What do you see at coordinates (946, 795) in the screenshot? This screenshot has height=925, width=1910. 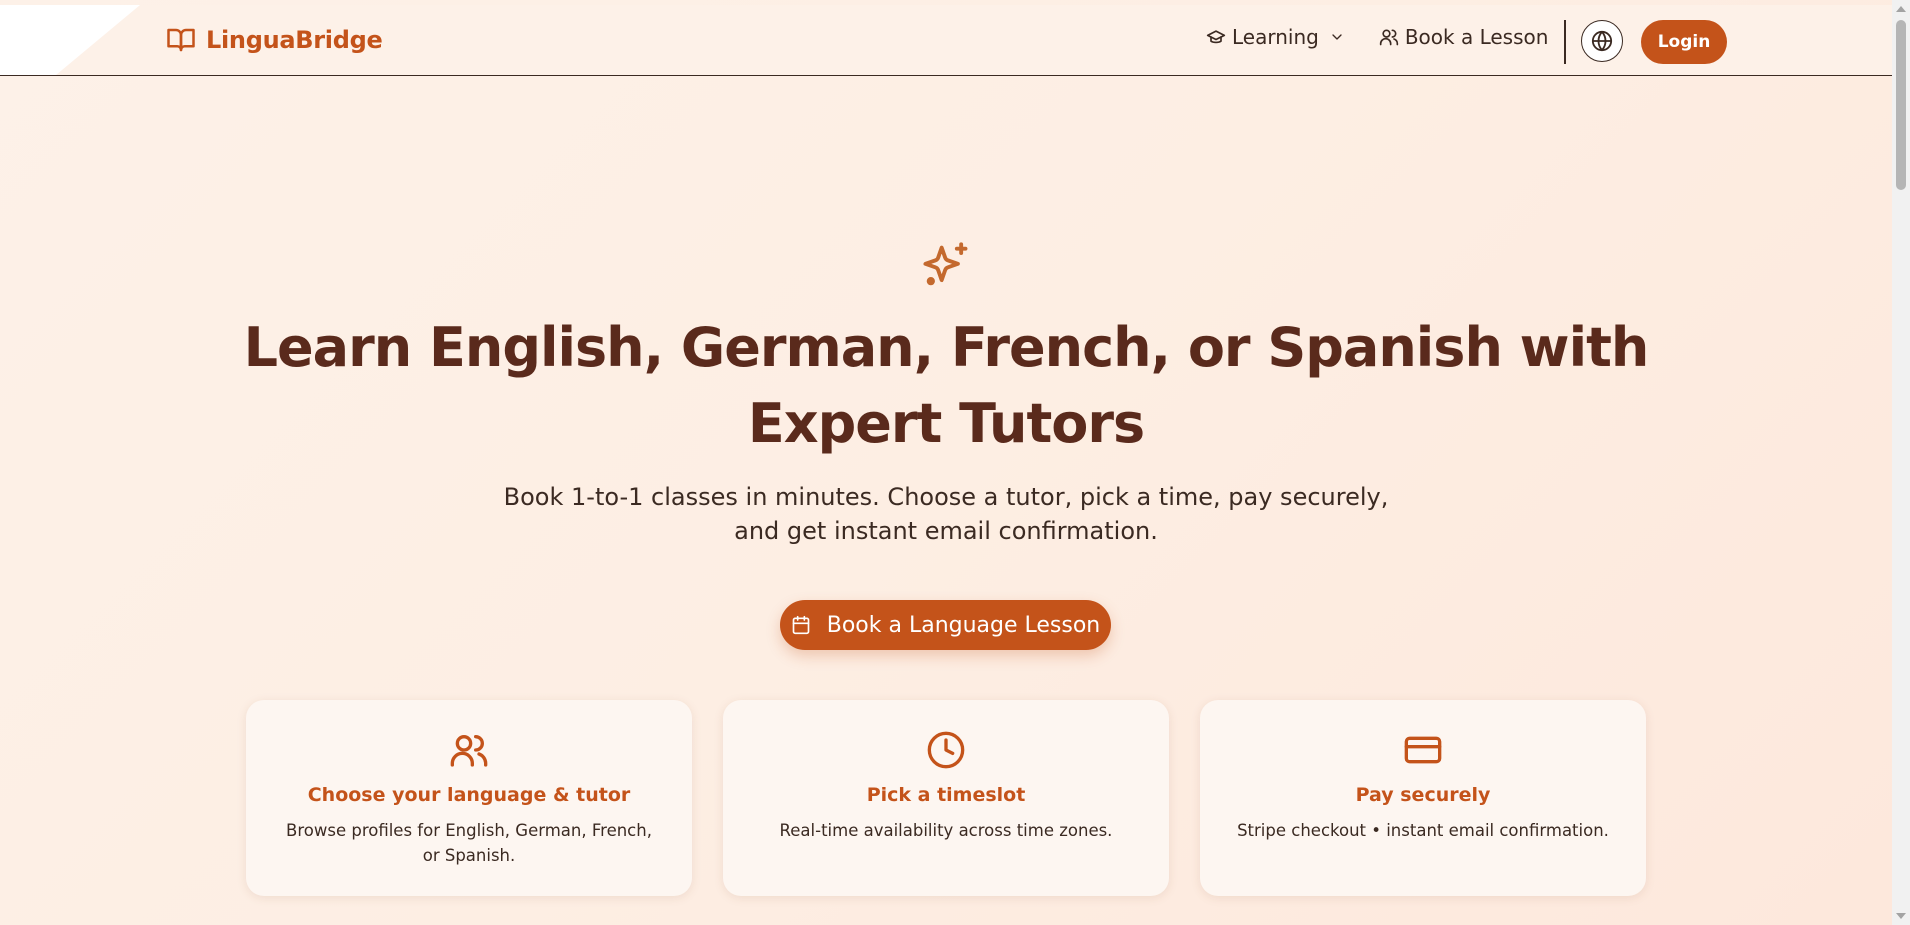 I see `feature-title: Pick a timeslot` at bounding box center [946, 795].